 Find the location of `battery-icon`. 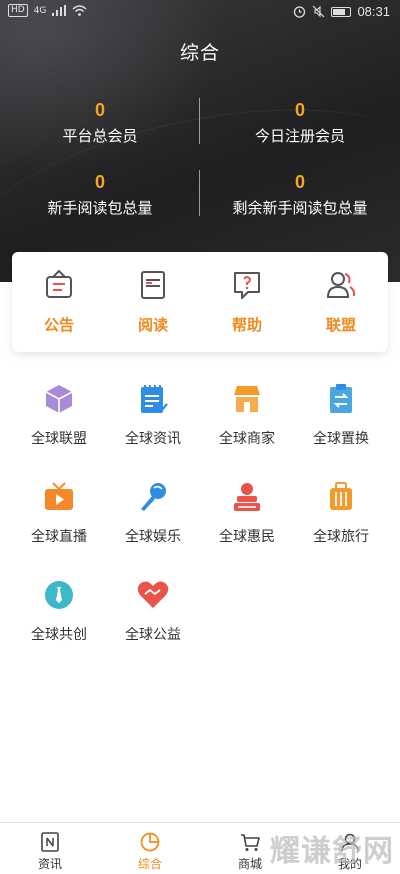

battery-icon is located at coordinates (341, 11).